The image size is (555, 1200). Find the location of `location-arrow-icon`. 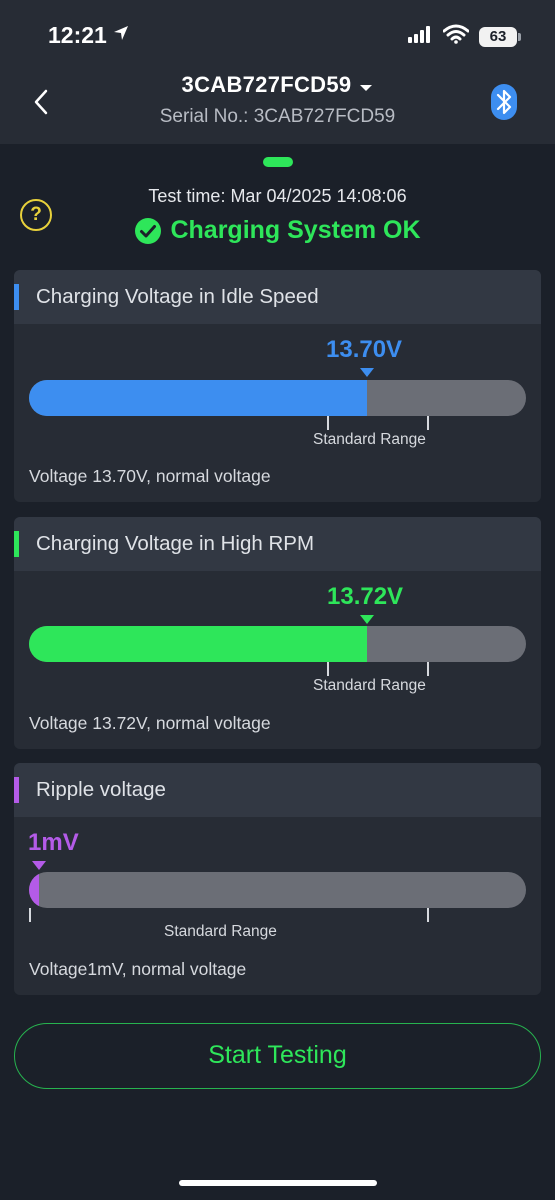

location-arrow-icon is located at coordinates (121, 35).